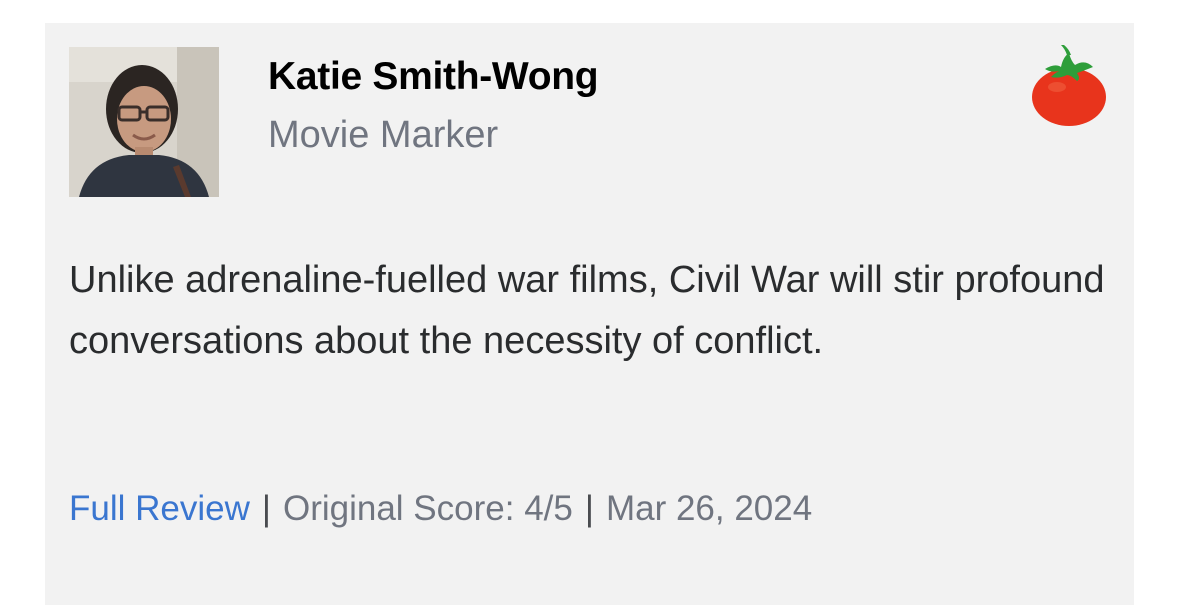 Image resolution: width=1179 pixels, height=605 pixels. What do you see at coordinates (159, 508) in the screenshot?
I see `full-review-link: Full Review` at bounding box center [159, 508].